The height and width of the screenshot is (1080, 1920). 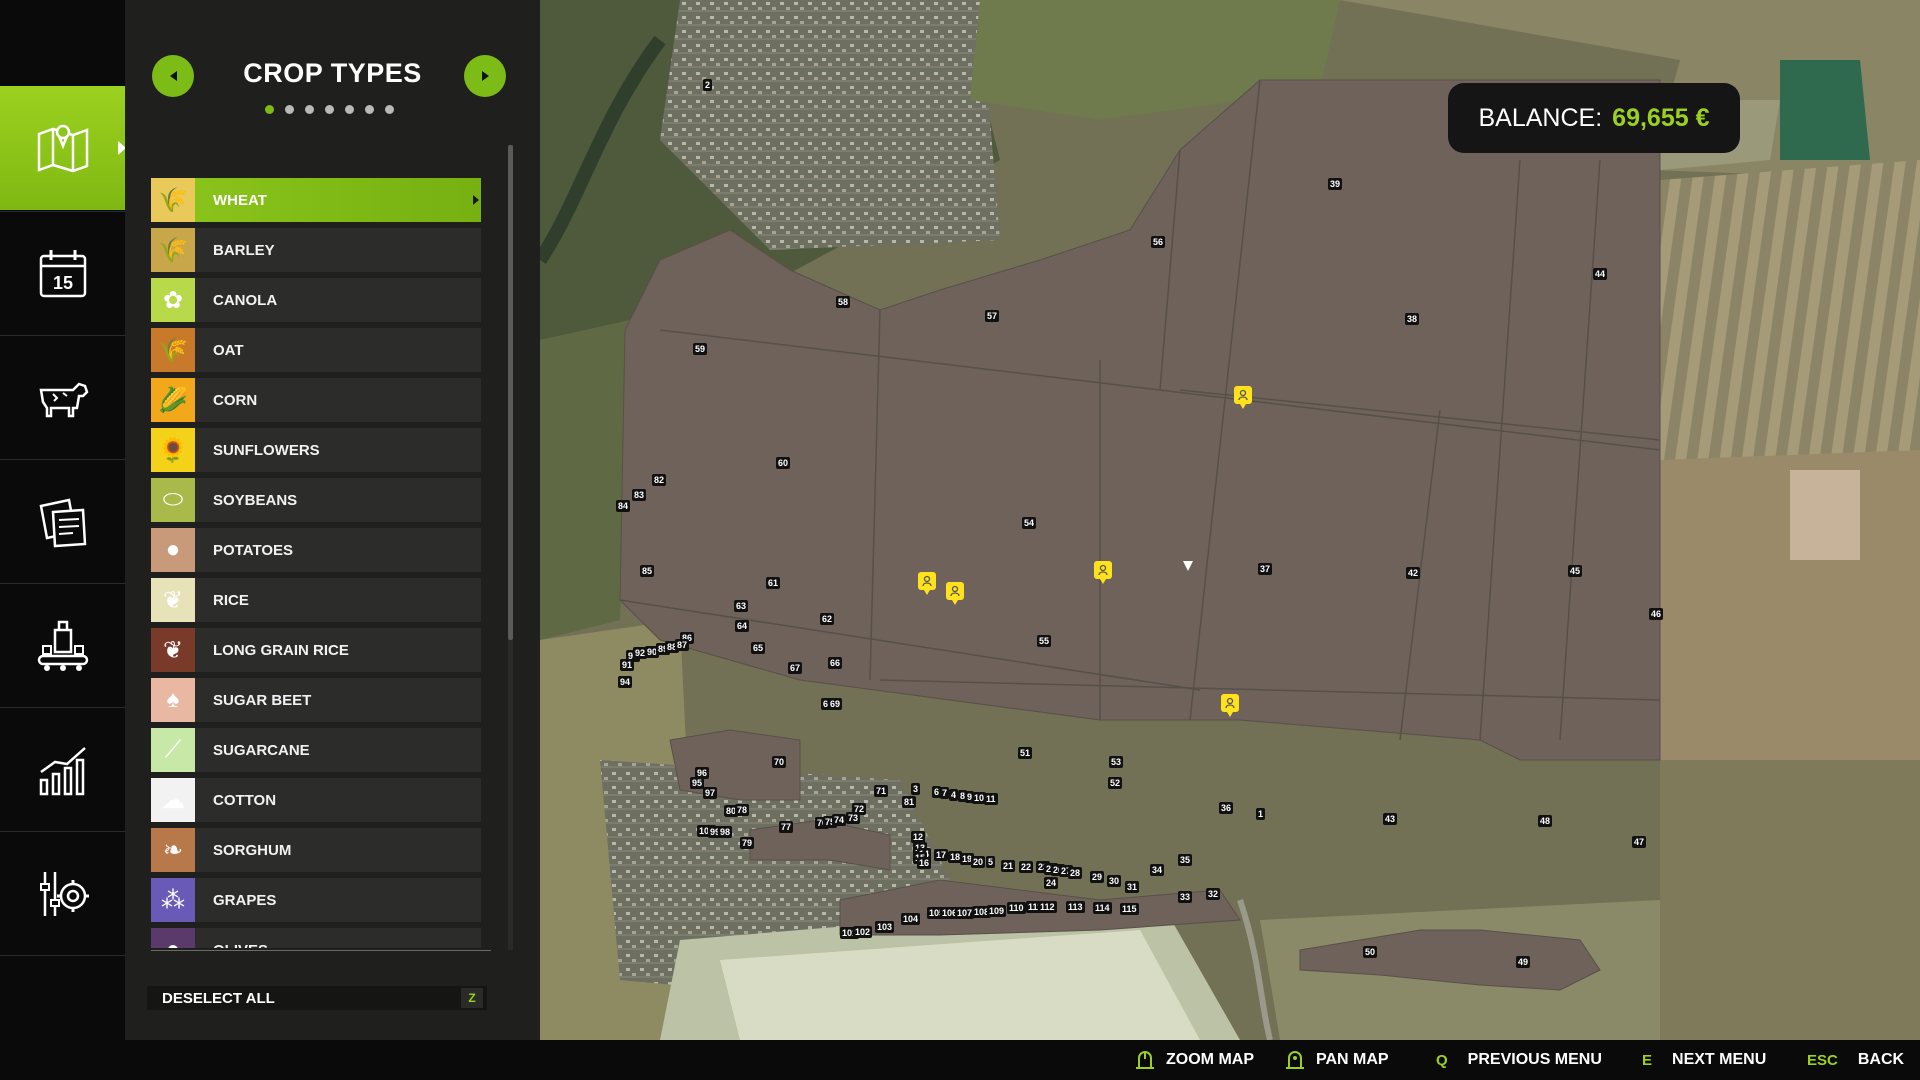 I want to click on field-number-label: 113, so click(x=1075, y=907).